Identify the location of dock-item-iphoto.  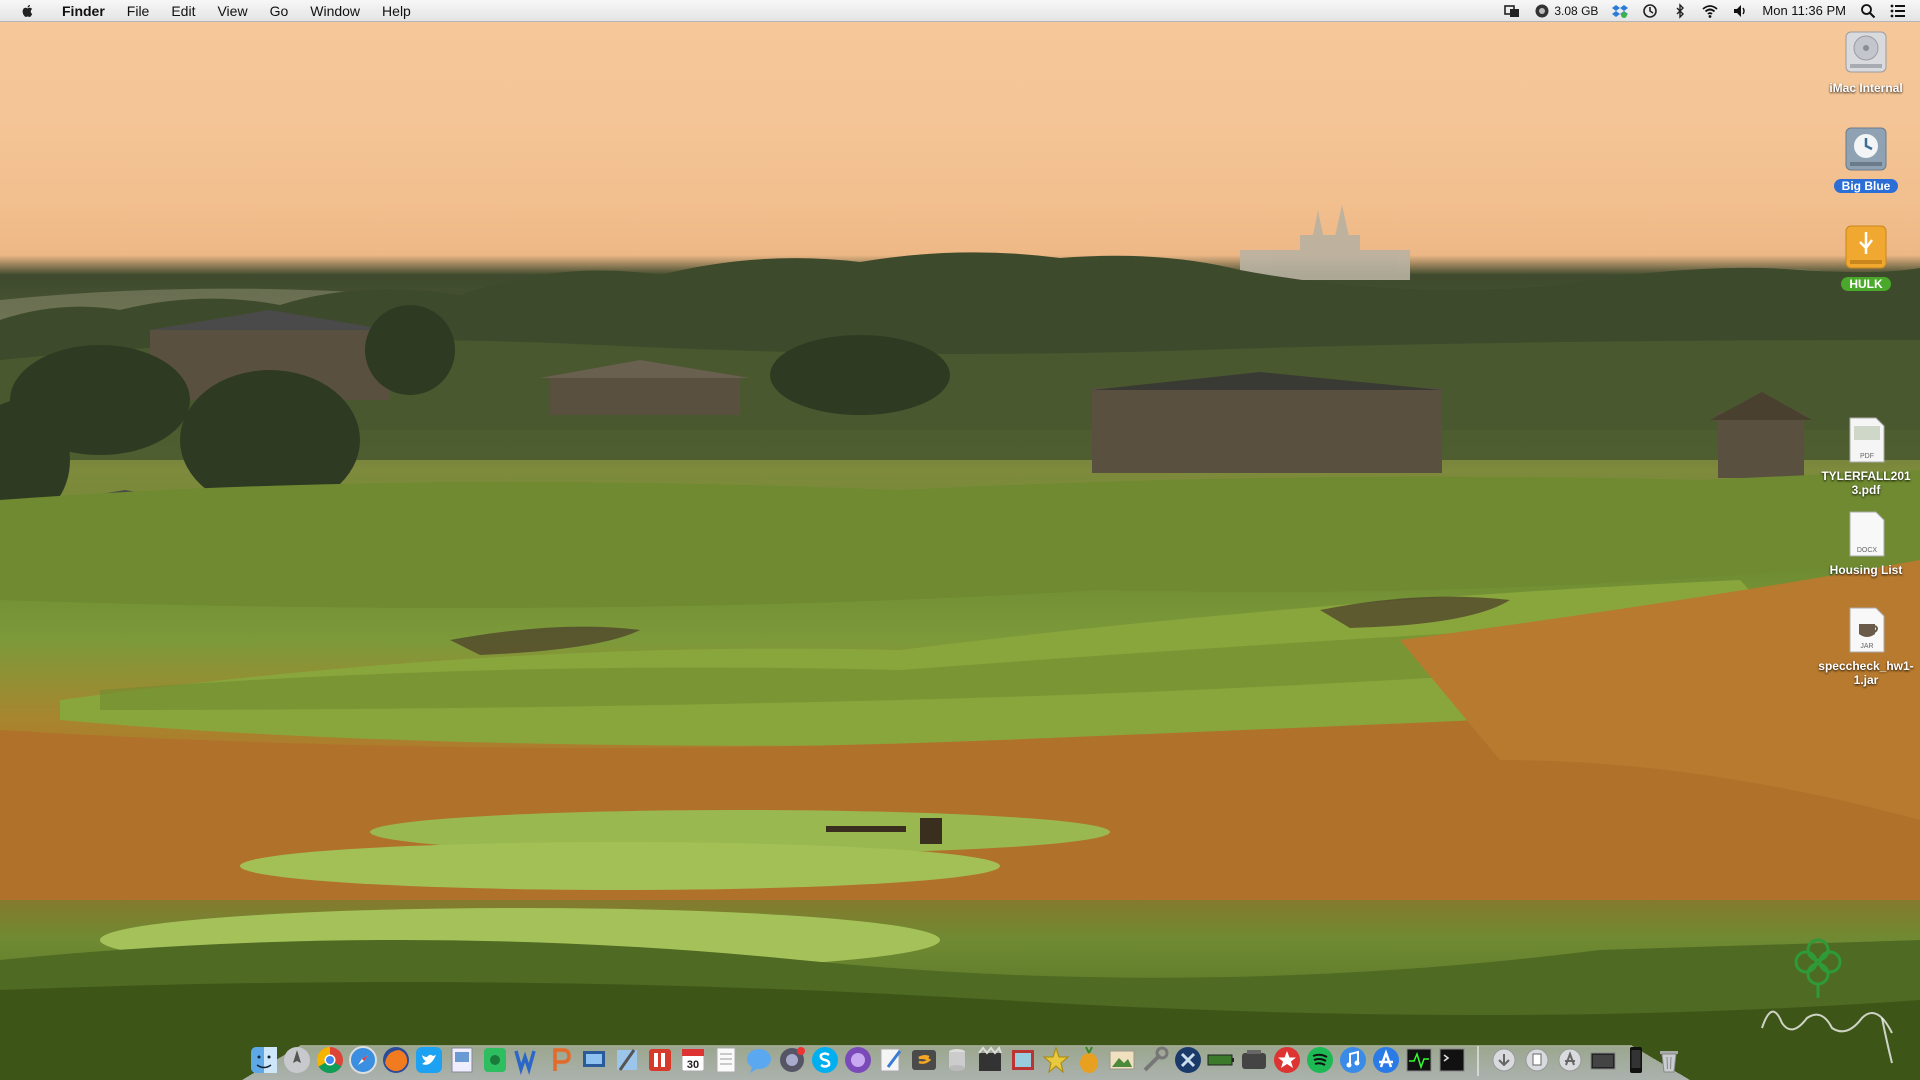
(1122, 1060).